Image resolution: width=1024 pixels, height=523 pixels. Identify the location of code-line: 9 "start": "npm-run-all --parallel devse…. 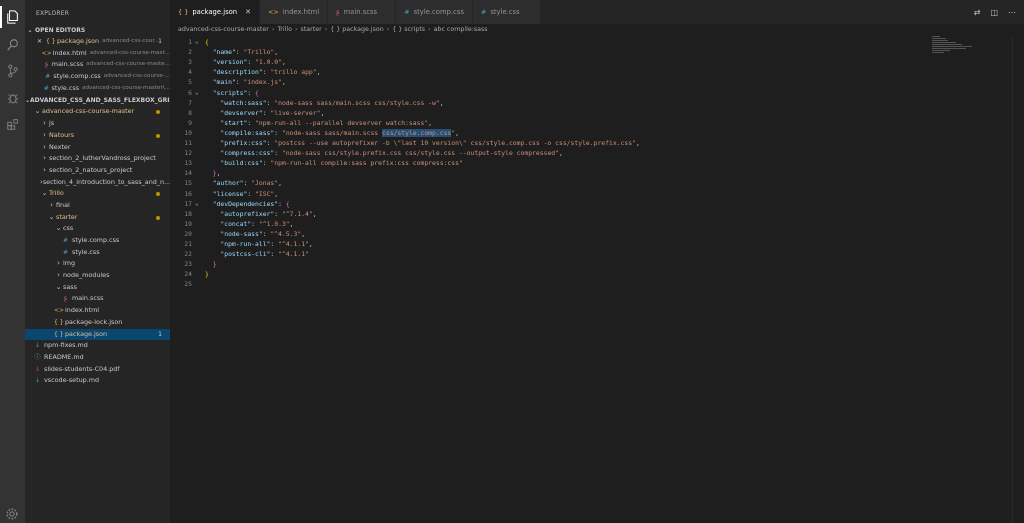
(560, 123).